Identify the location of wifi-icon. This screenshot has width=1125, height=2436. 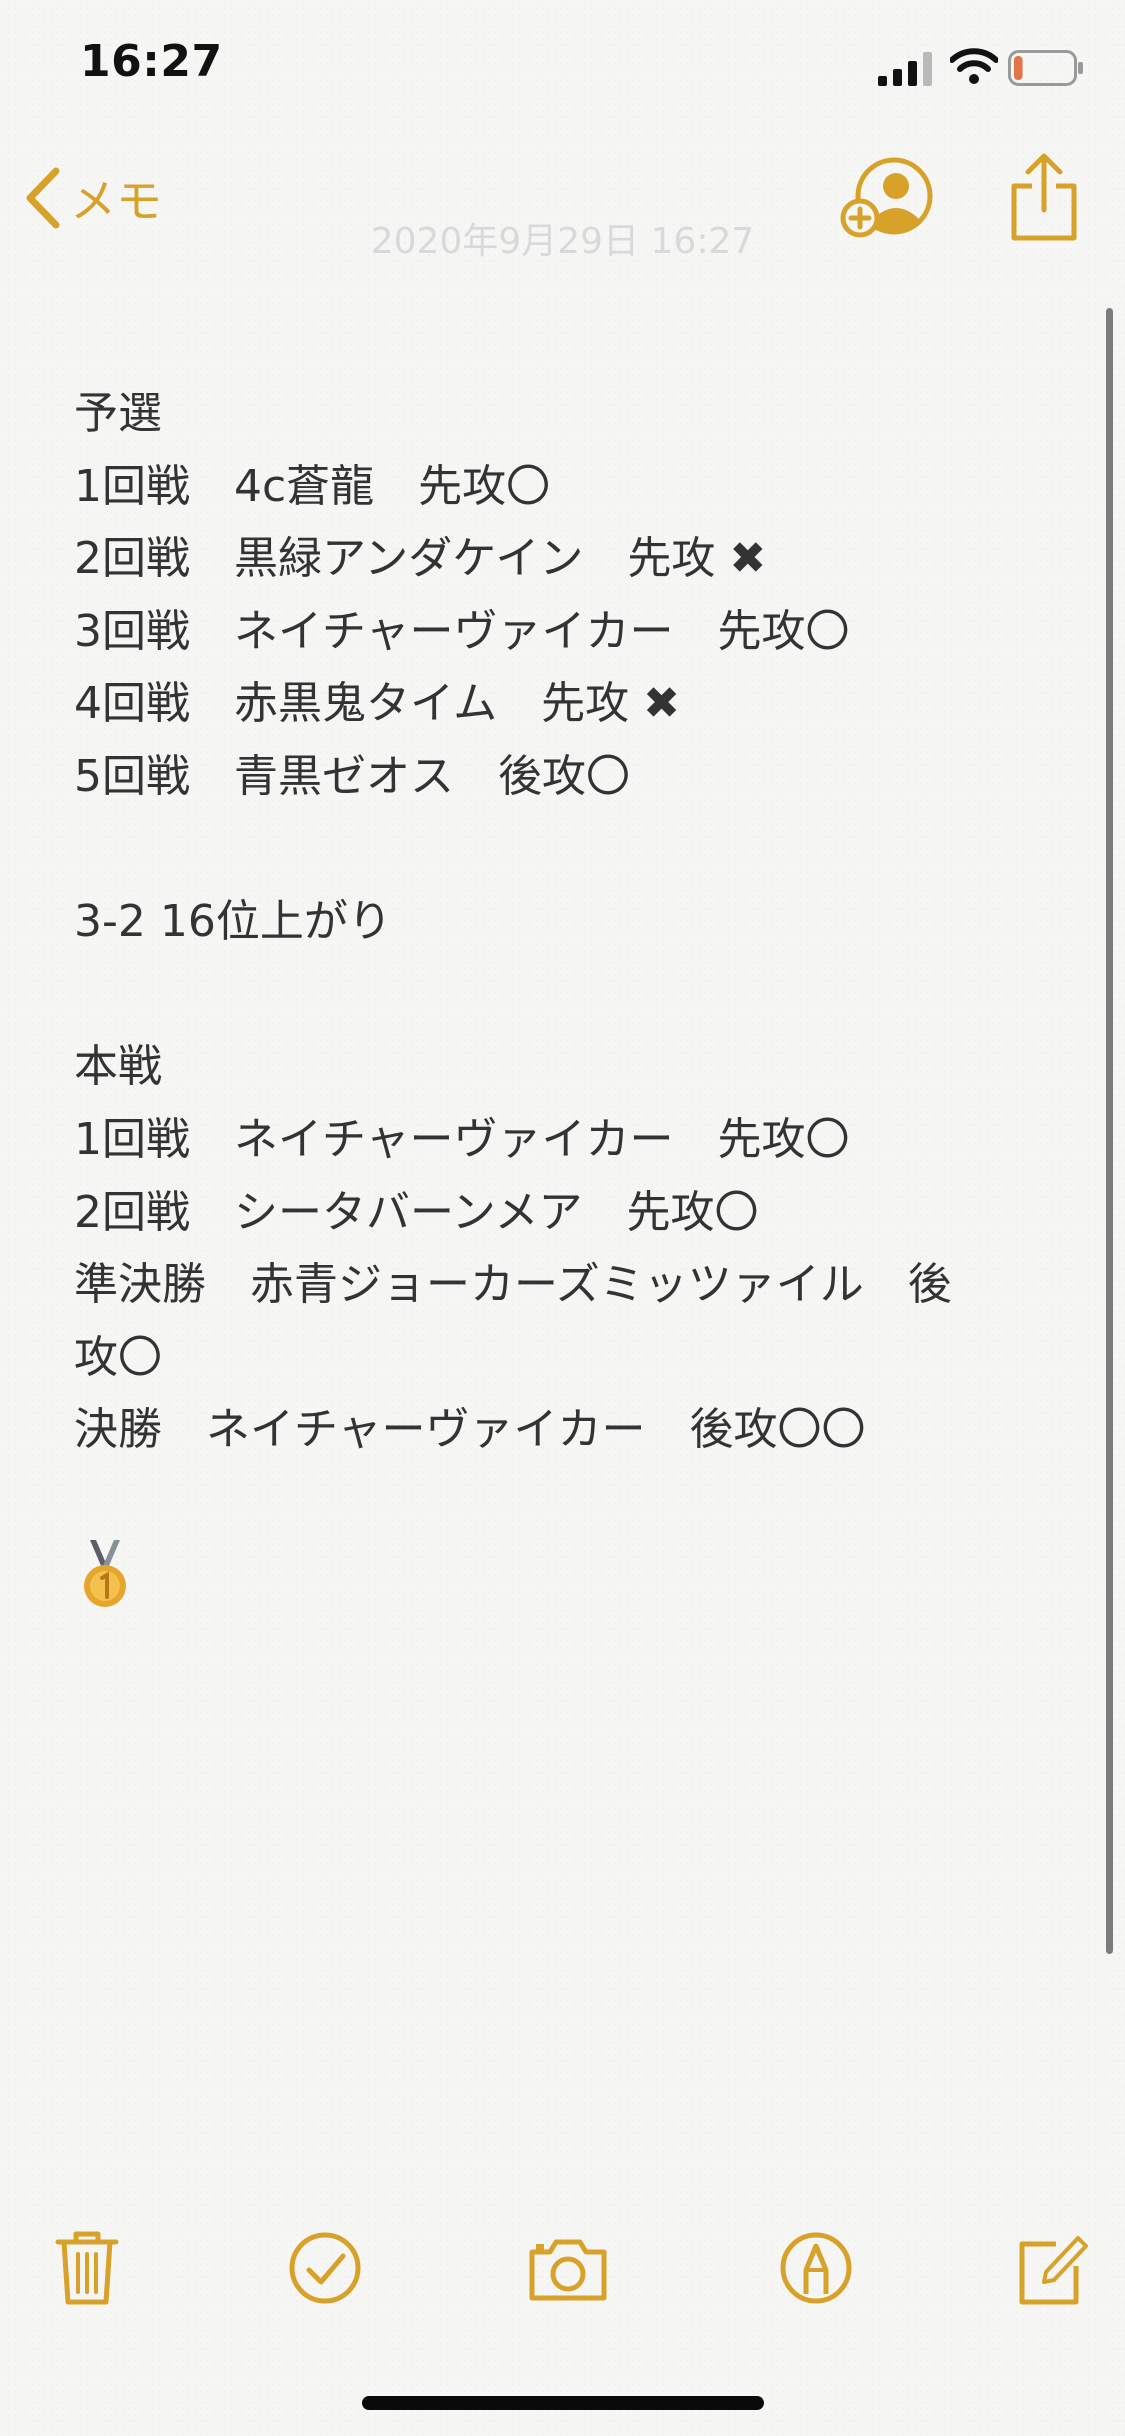
(974, 66).